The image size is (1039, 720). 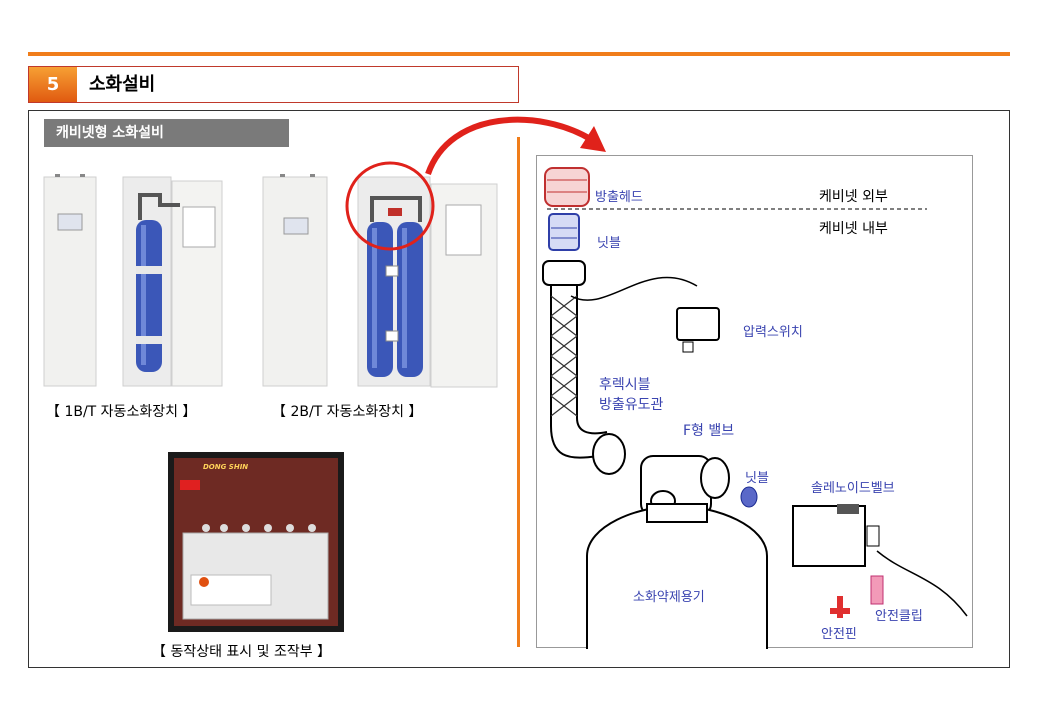 What do you see at coordinates (609, 243) in the screenshot?
I see `label-nipple-top: 닛블` at bounding box center [609, 243].